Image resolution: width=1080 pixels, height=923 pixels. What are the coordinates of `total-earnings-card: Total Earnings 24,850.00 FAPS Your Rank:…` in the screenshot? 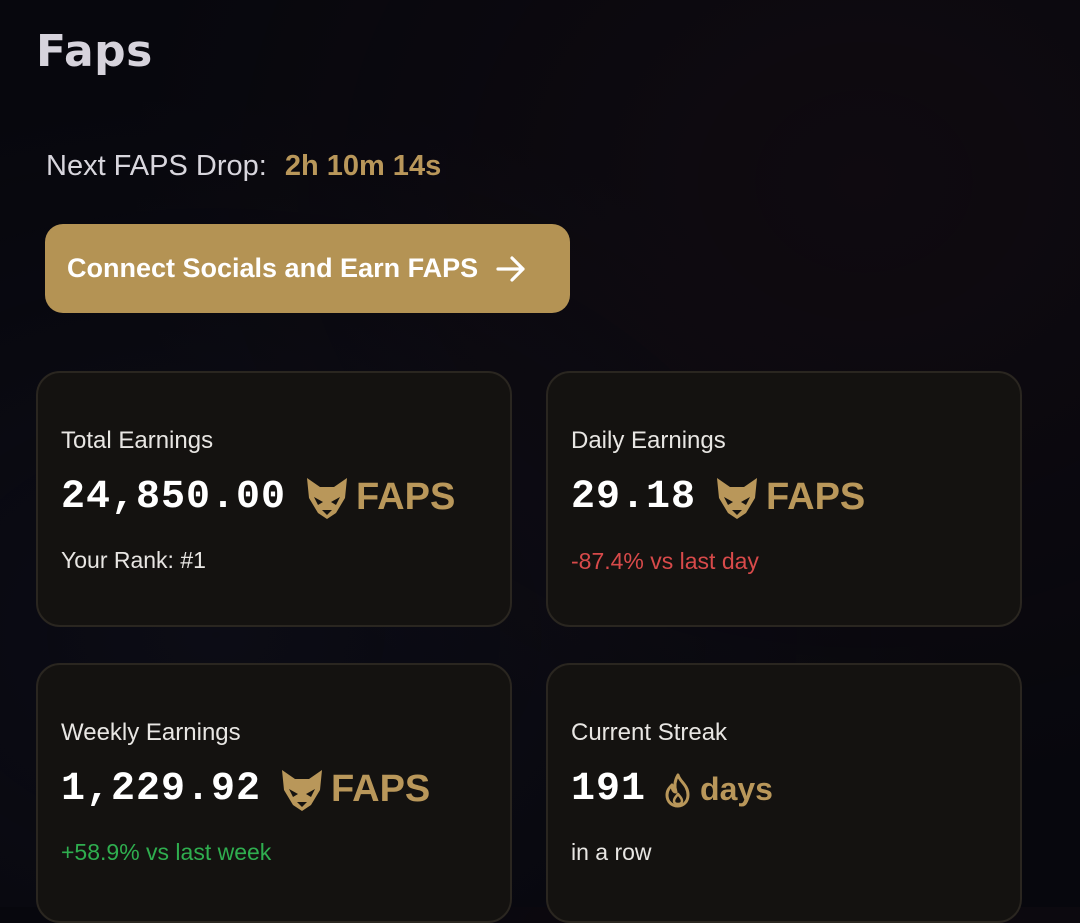 It's located at (274, 499).